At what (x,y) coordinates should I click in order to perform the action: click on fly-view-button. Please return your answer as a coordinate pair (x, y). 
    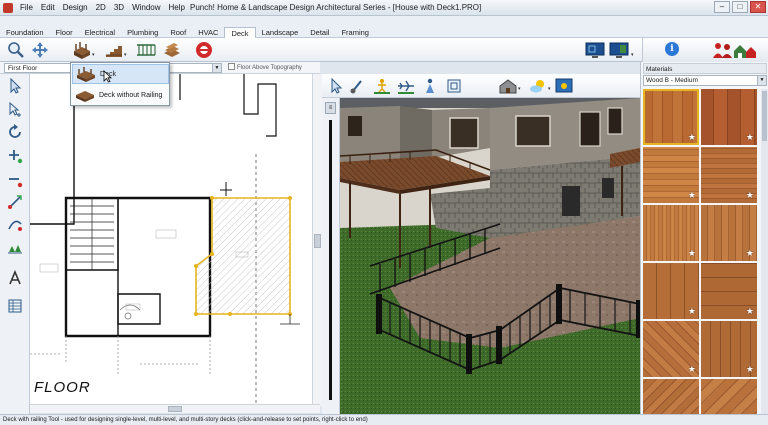
    Looking at the image, I should click on (406, 86).